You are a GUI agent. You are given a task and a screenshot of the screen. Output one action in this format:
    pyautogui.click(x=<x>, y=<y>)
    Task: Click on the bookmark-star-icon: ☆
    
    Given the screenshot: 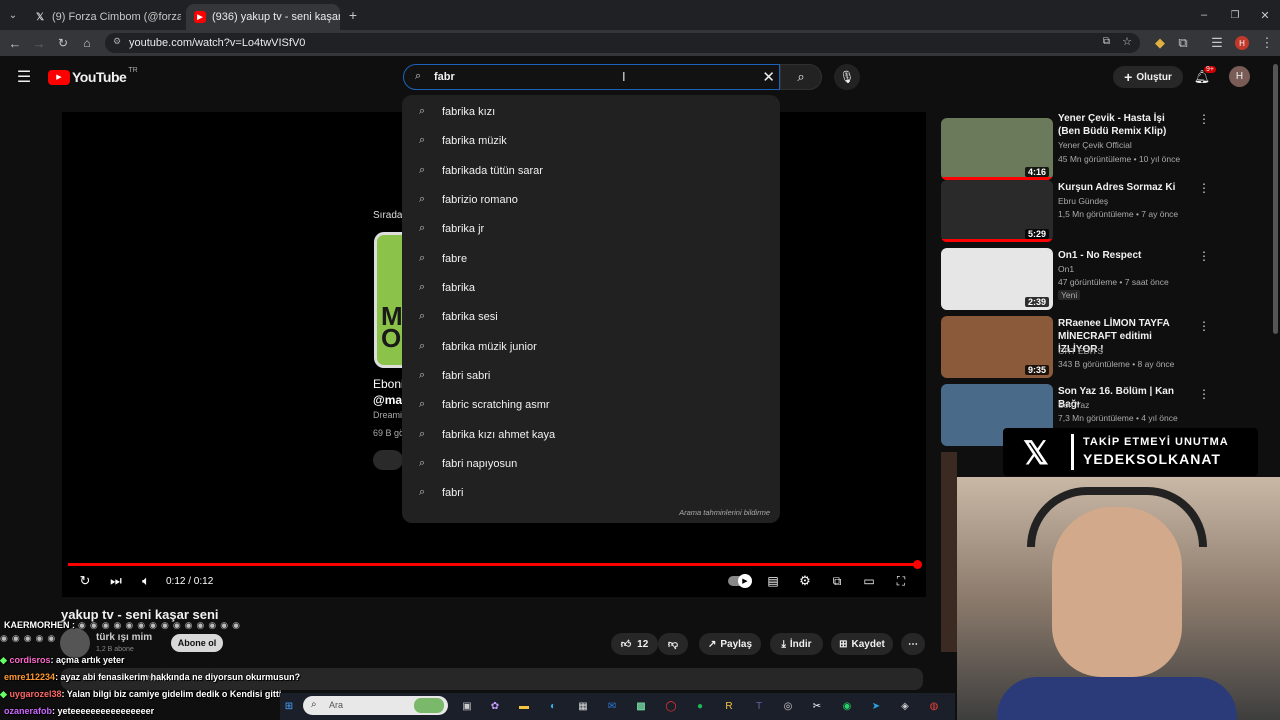 What is the action you would take?
    pyautogui.click(x=1127, y=41)
    